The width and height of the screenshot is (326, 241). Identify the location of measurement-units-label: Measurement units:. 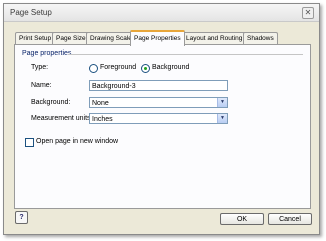
(62, 118).